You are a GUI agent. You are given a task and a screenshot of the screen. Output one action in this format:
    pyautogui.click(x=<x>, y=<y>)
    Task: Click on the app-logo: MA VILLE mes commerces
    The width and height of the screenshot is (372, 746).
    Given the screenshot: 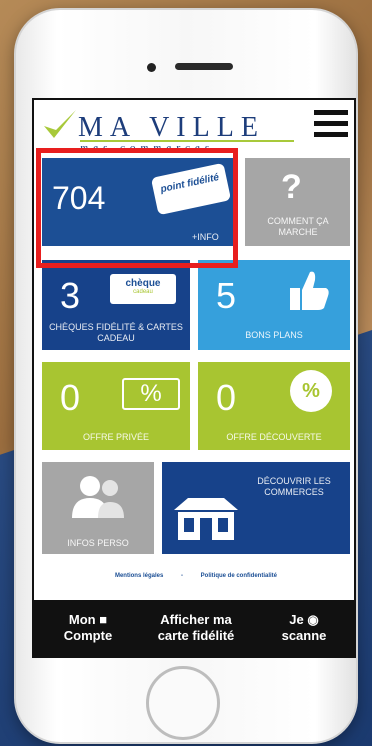 What is the action you would take?
    pyautogui.click(x=170, y=129)
    